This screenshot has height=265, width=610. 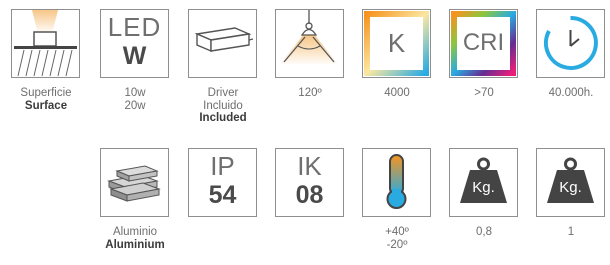 I want to click on lifetime-tile, so click(x=570, y=43).